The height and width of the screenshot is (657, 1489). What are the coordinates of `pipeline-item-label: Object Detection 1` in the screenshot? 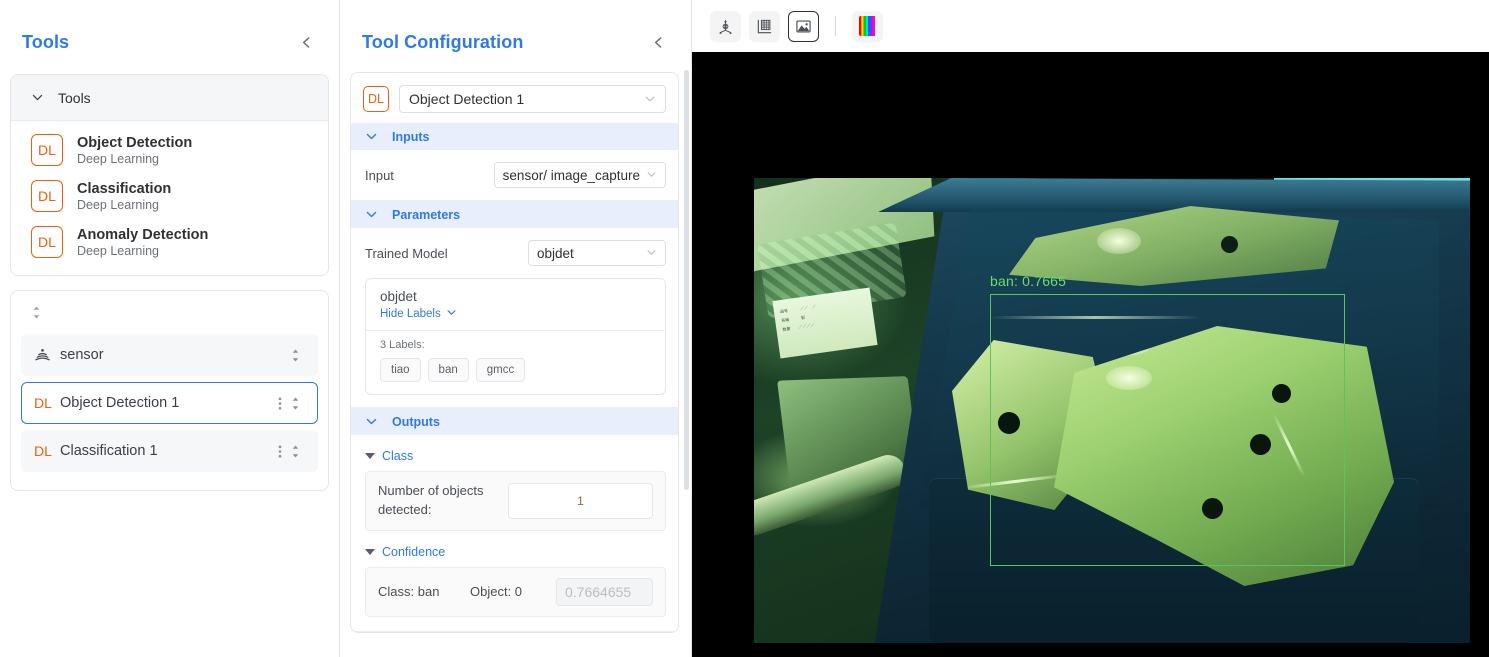 It's located at (120, 403).